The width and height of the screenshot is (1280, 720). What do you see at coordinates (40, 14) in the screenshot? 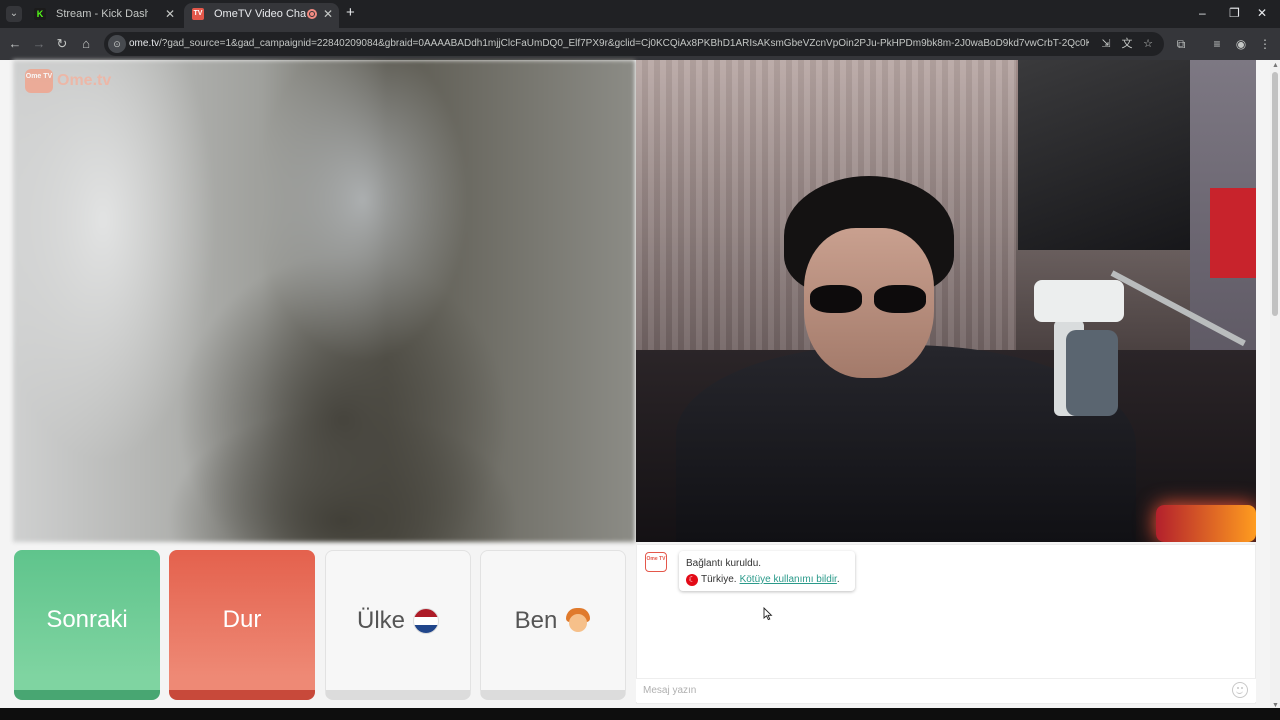
I see `kick-icon: K` at bounding box center [40, 14].